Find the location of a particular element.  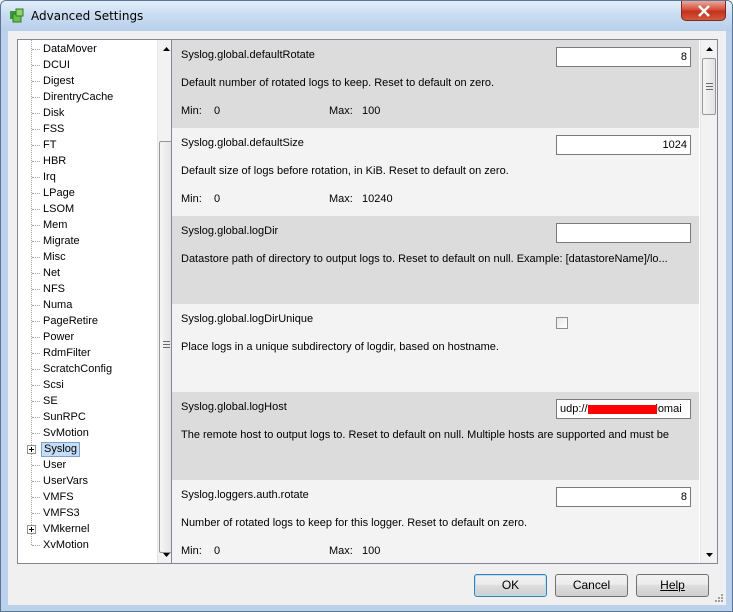

tree-item-label: Net is located at coordinates (52, 273).